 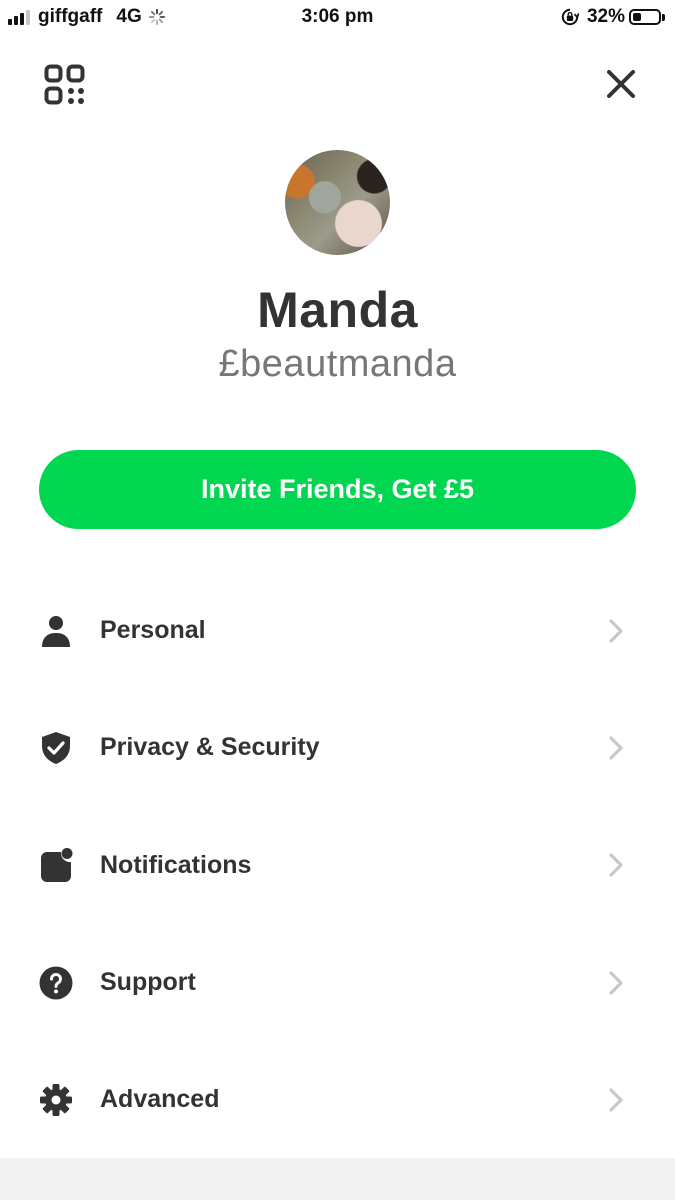 I want to click on menu-item-support: Support, so click(x=337, y=982).